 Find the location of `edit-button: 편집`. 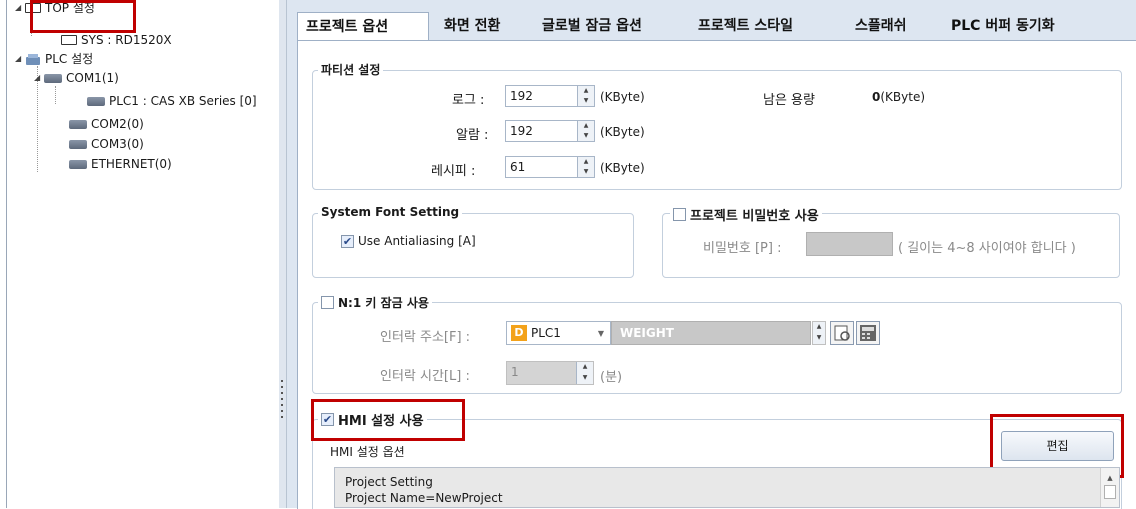

edit-button: 편집 is located at coordinates (1057, 446).